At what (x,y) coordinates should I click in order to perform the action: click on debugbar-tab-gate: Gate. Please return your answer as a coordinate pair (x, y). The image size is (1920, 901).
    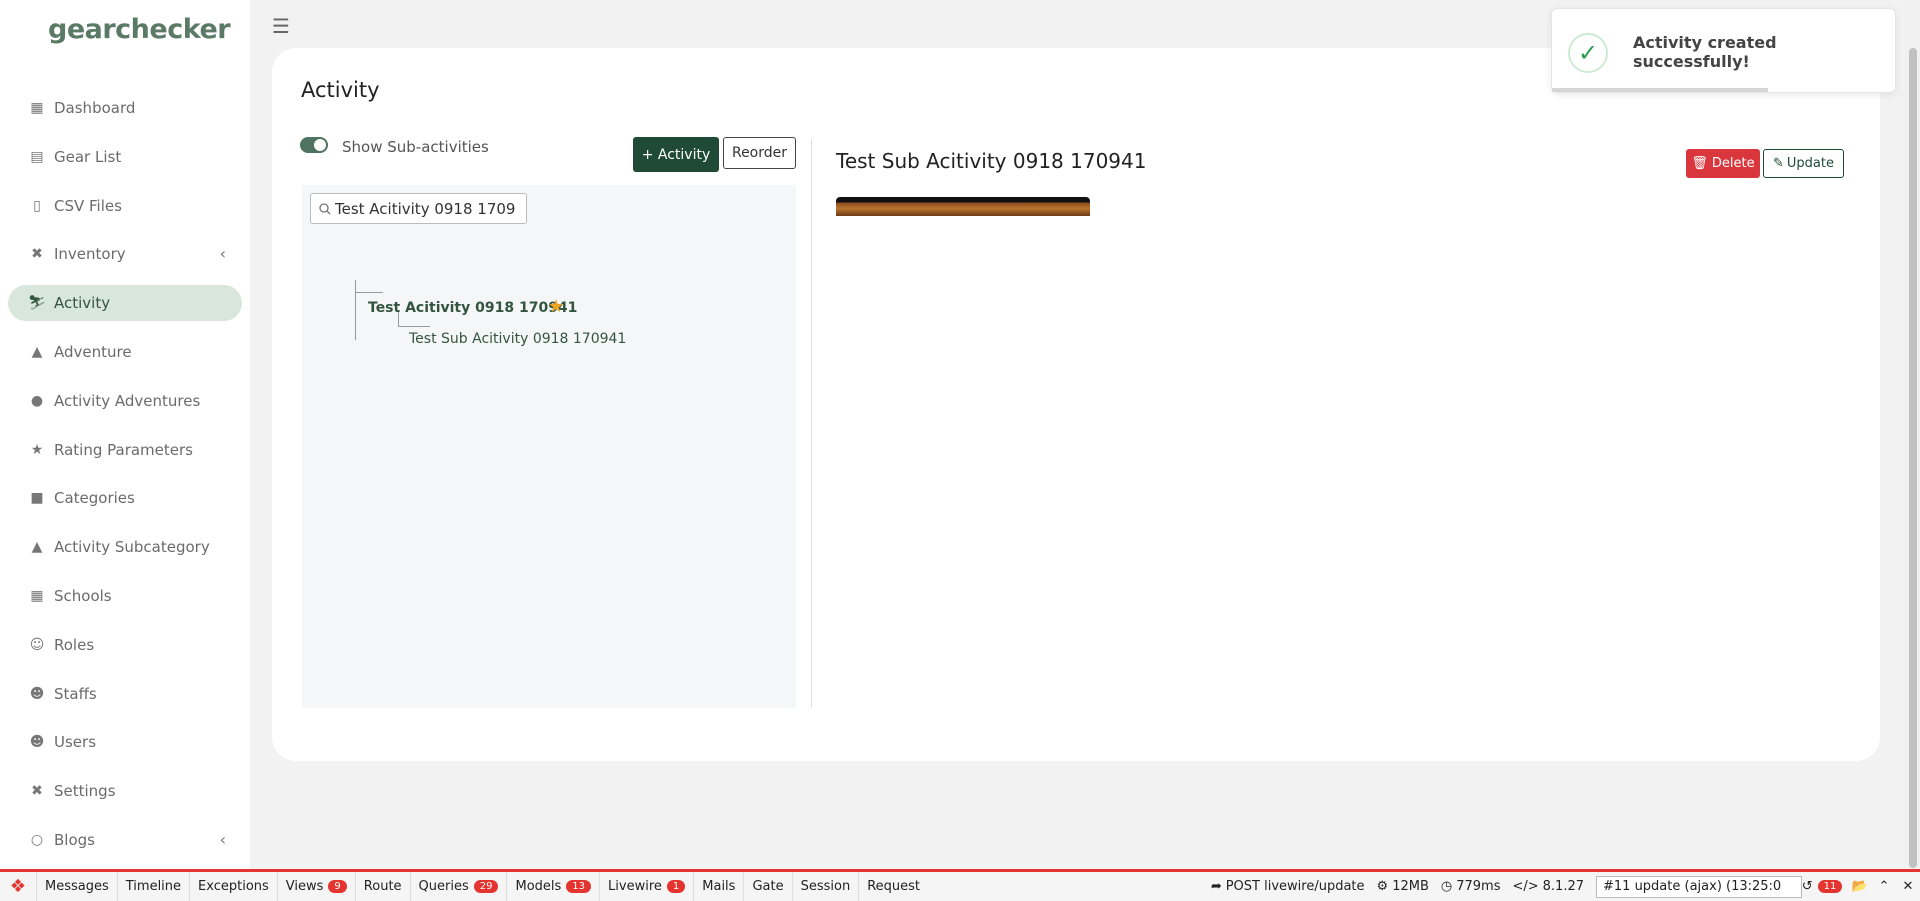
    Looking at the image, I should click on (767, 886).